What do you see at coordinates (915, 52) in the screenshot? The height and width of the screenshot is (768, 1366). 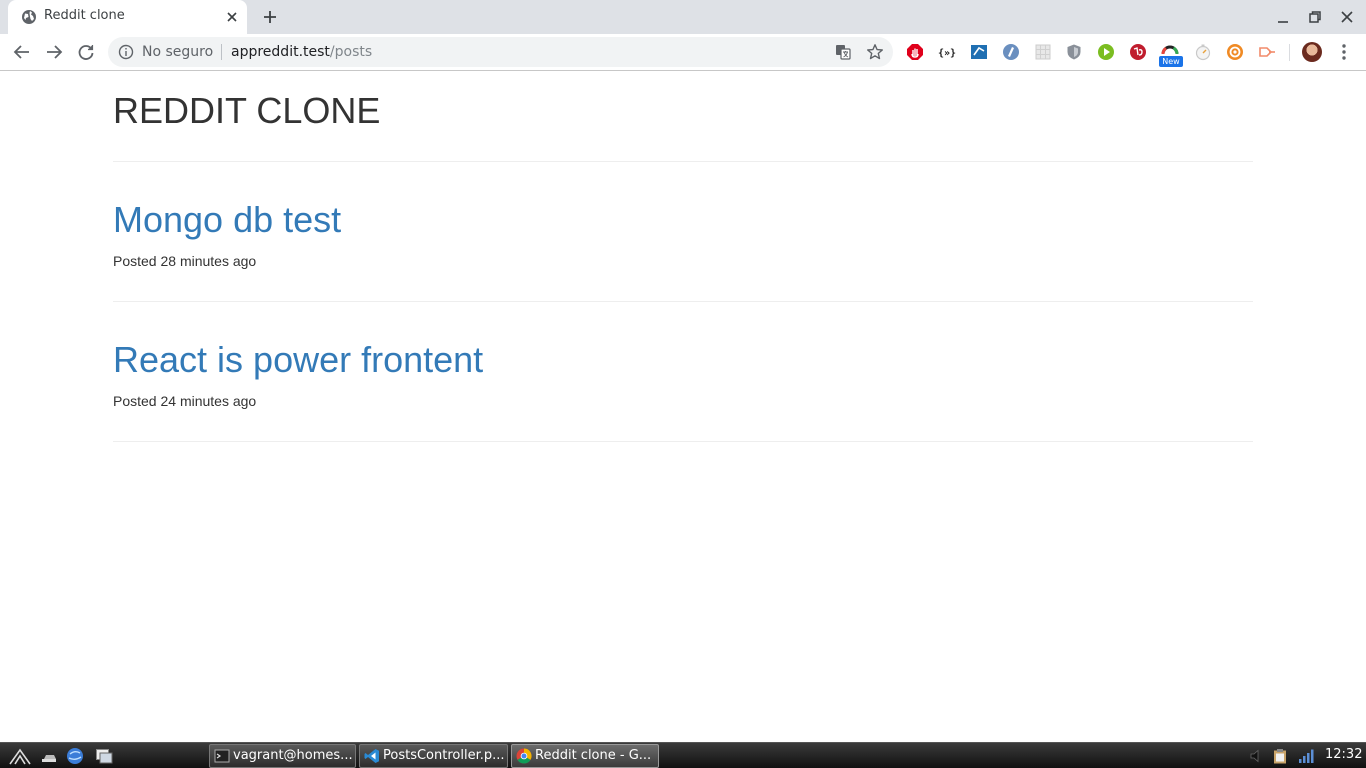 I see `adblock-icon` at bounding box center [915, 52].